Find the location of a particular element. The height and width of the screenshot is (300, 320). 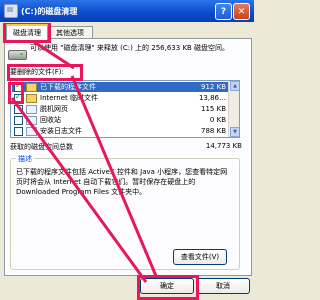

list-item: 安装日志文件 788 KB is located at coordinates (120, 131).